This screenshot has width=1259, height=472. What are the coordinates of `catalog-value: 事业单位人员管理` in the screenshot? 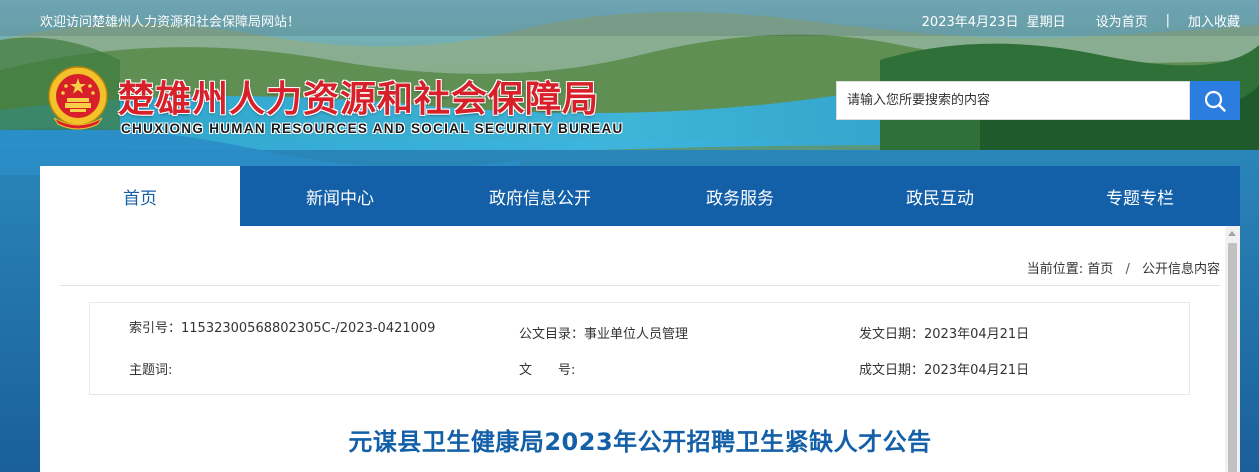 It's located at (636, 334).